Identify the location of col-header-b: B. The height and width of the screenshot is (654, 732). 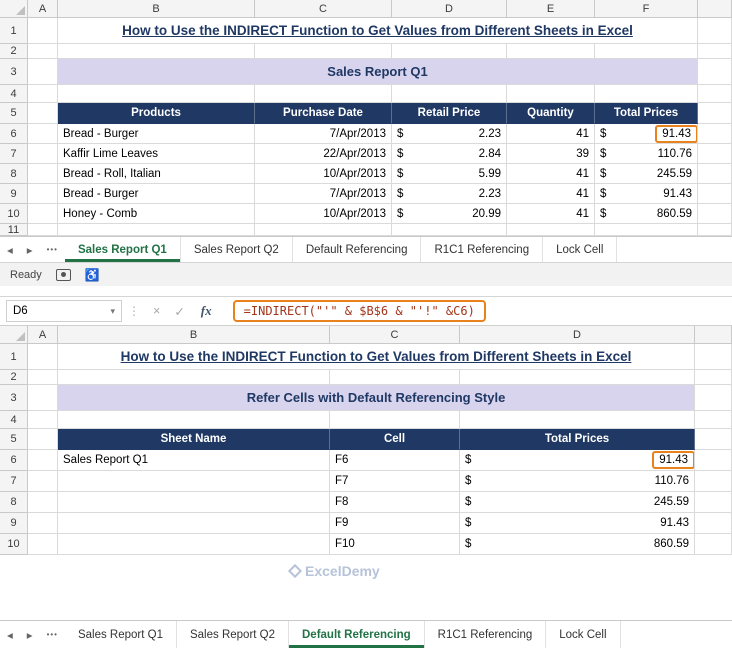
(156, 9).